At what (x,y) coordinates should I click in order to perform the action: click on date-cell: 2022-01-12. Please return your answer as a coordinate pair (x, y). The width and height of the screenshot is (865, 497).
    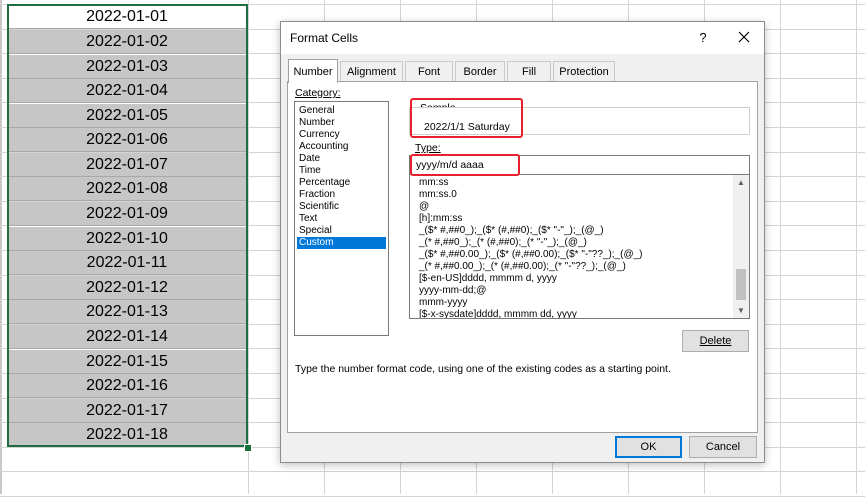
    Looking at the image, I should click on (127, 288).